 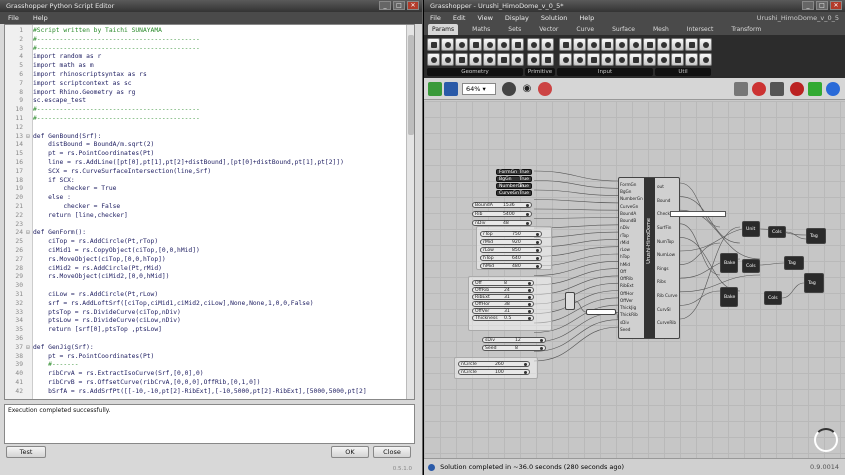 I want to click on number-slider: nCircle 100, so click(x=494, y=372).